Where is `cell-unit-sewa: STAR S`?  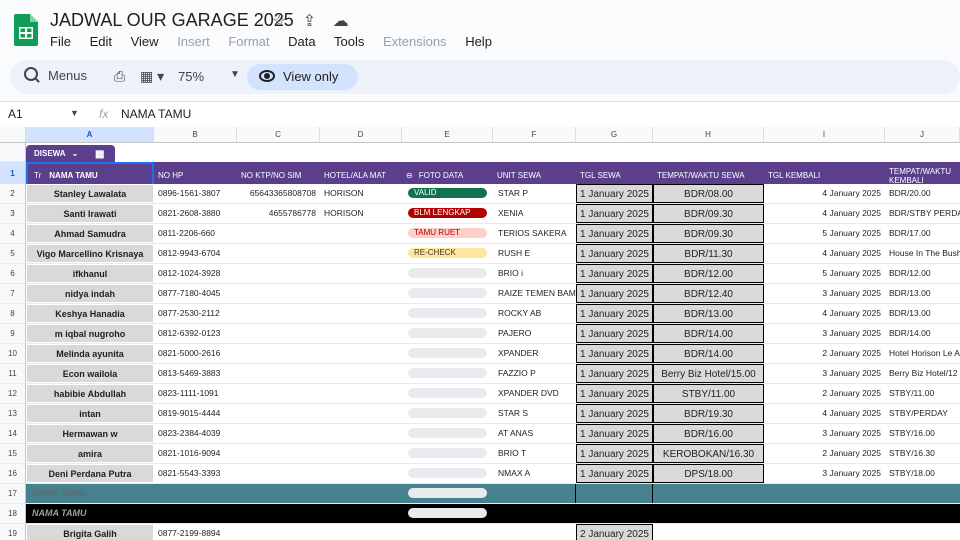
cell-unit-sewa: STAR S is located at coordinates (537, 413).